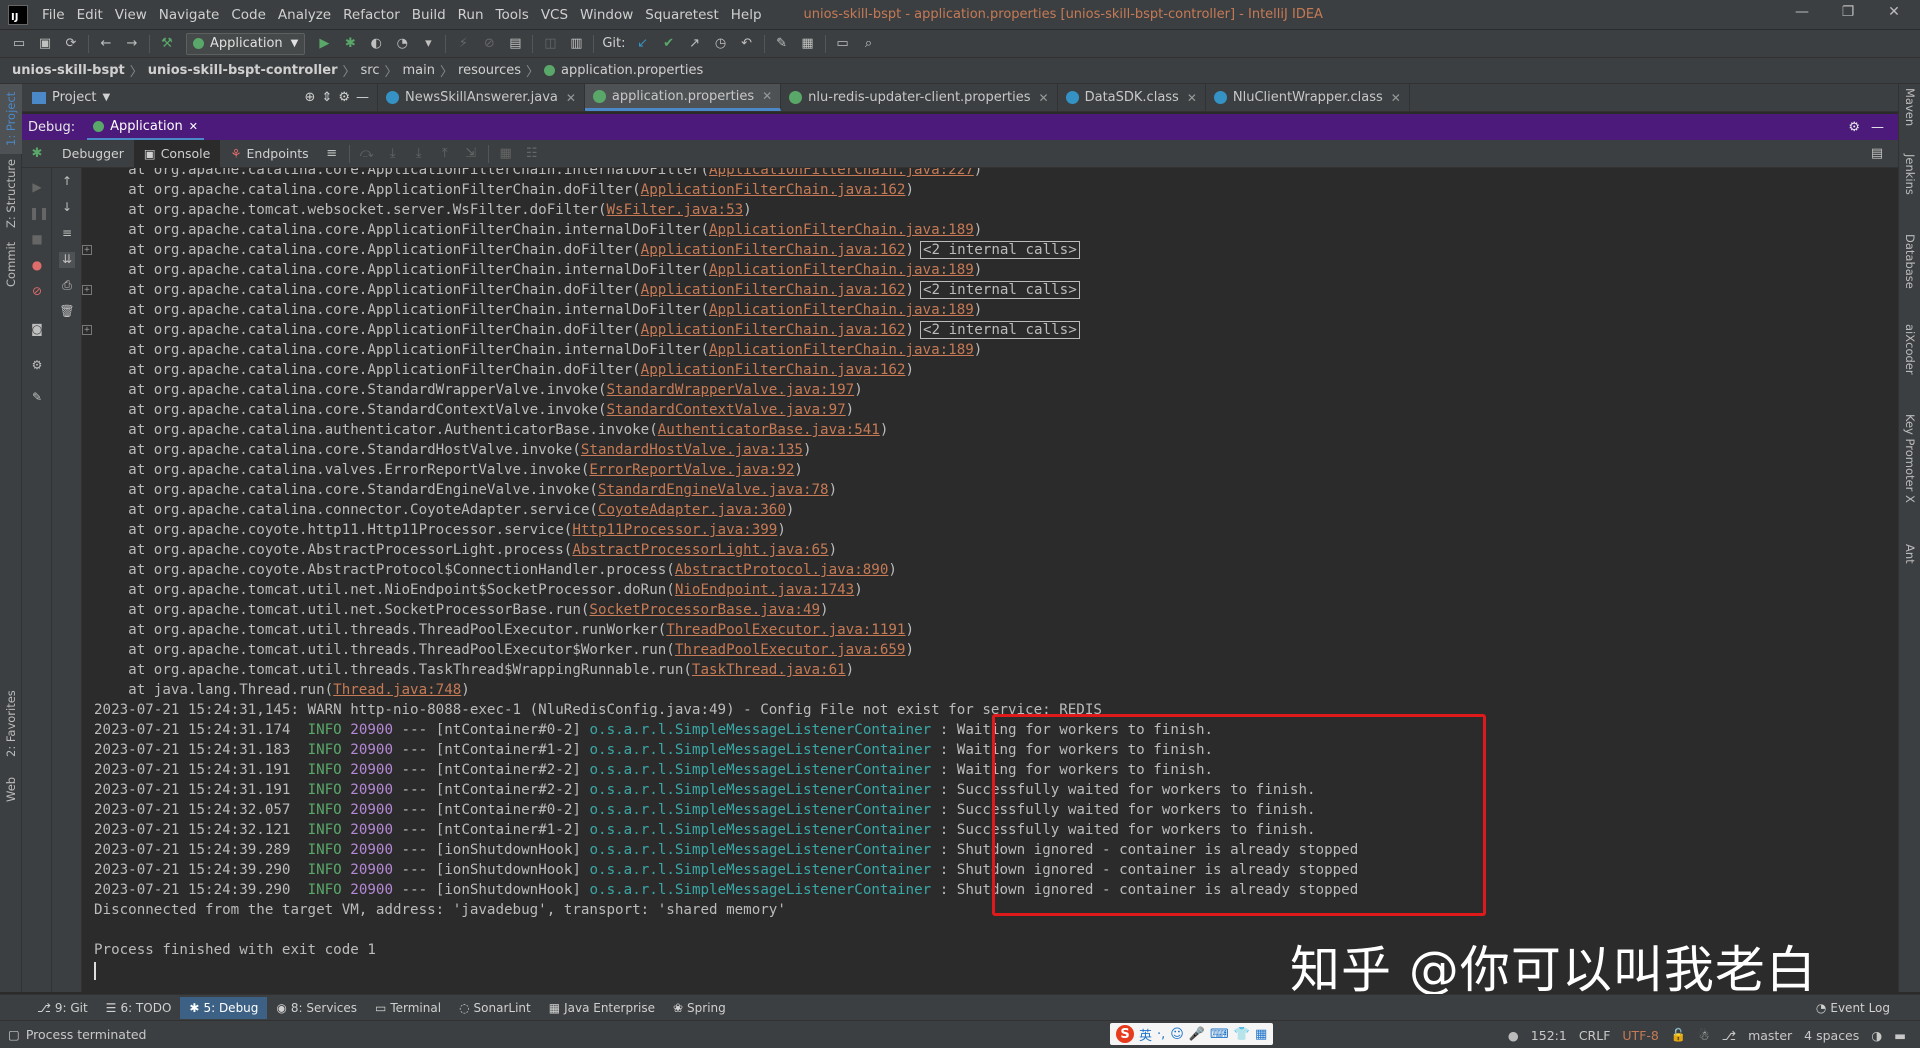  Describe the element at coordinates (67, 312) in the screenshot. I see `trash-icon: 🗑` at that location.